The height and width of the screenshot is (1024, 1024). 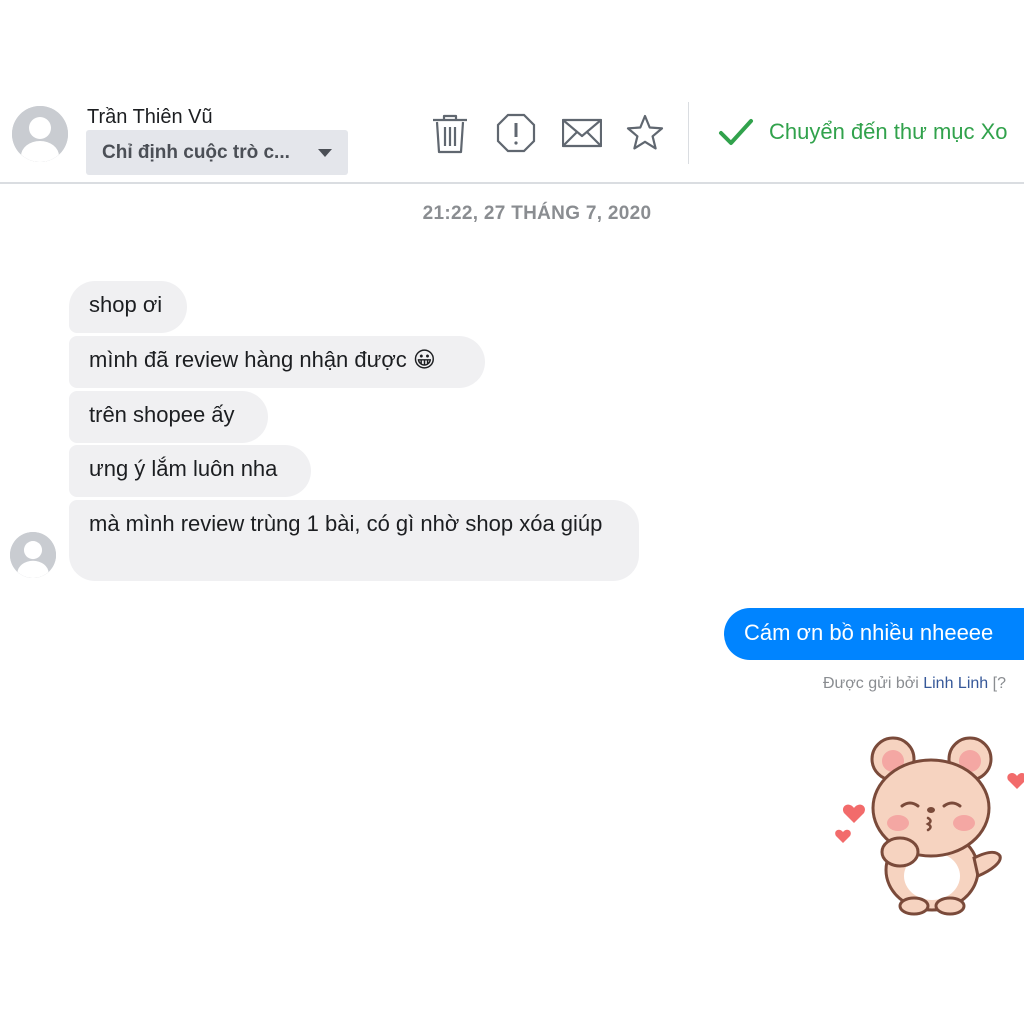 What do you see at coordinates (871, 683) in the screenshot?
I see `sent-by-prefix: Được gửi bởi` at bounding box center [871, 683].